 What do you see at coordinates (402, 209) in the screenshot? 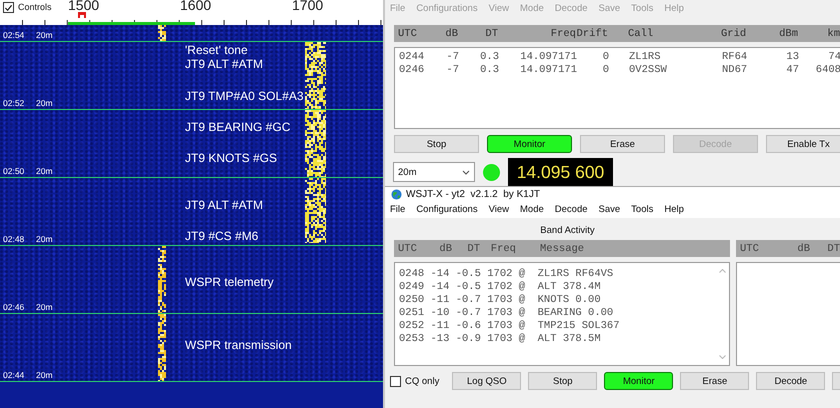
I see `menu-item: File` at bounding box center [402, 209].